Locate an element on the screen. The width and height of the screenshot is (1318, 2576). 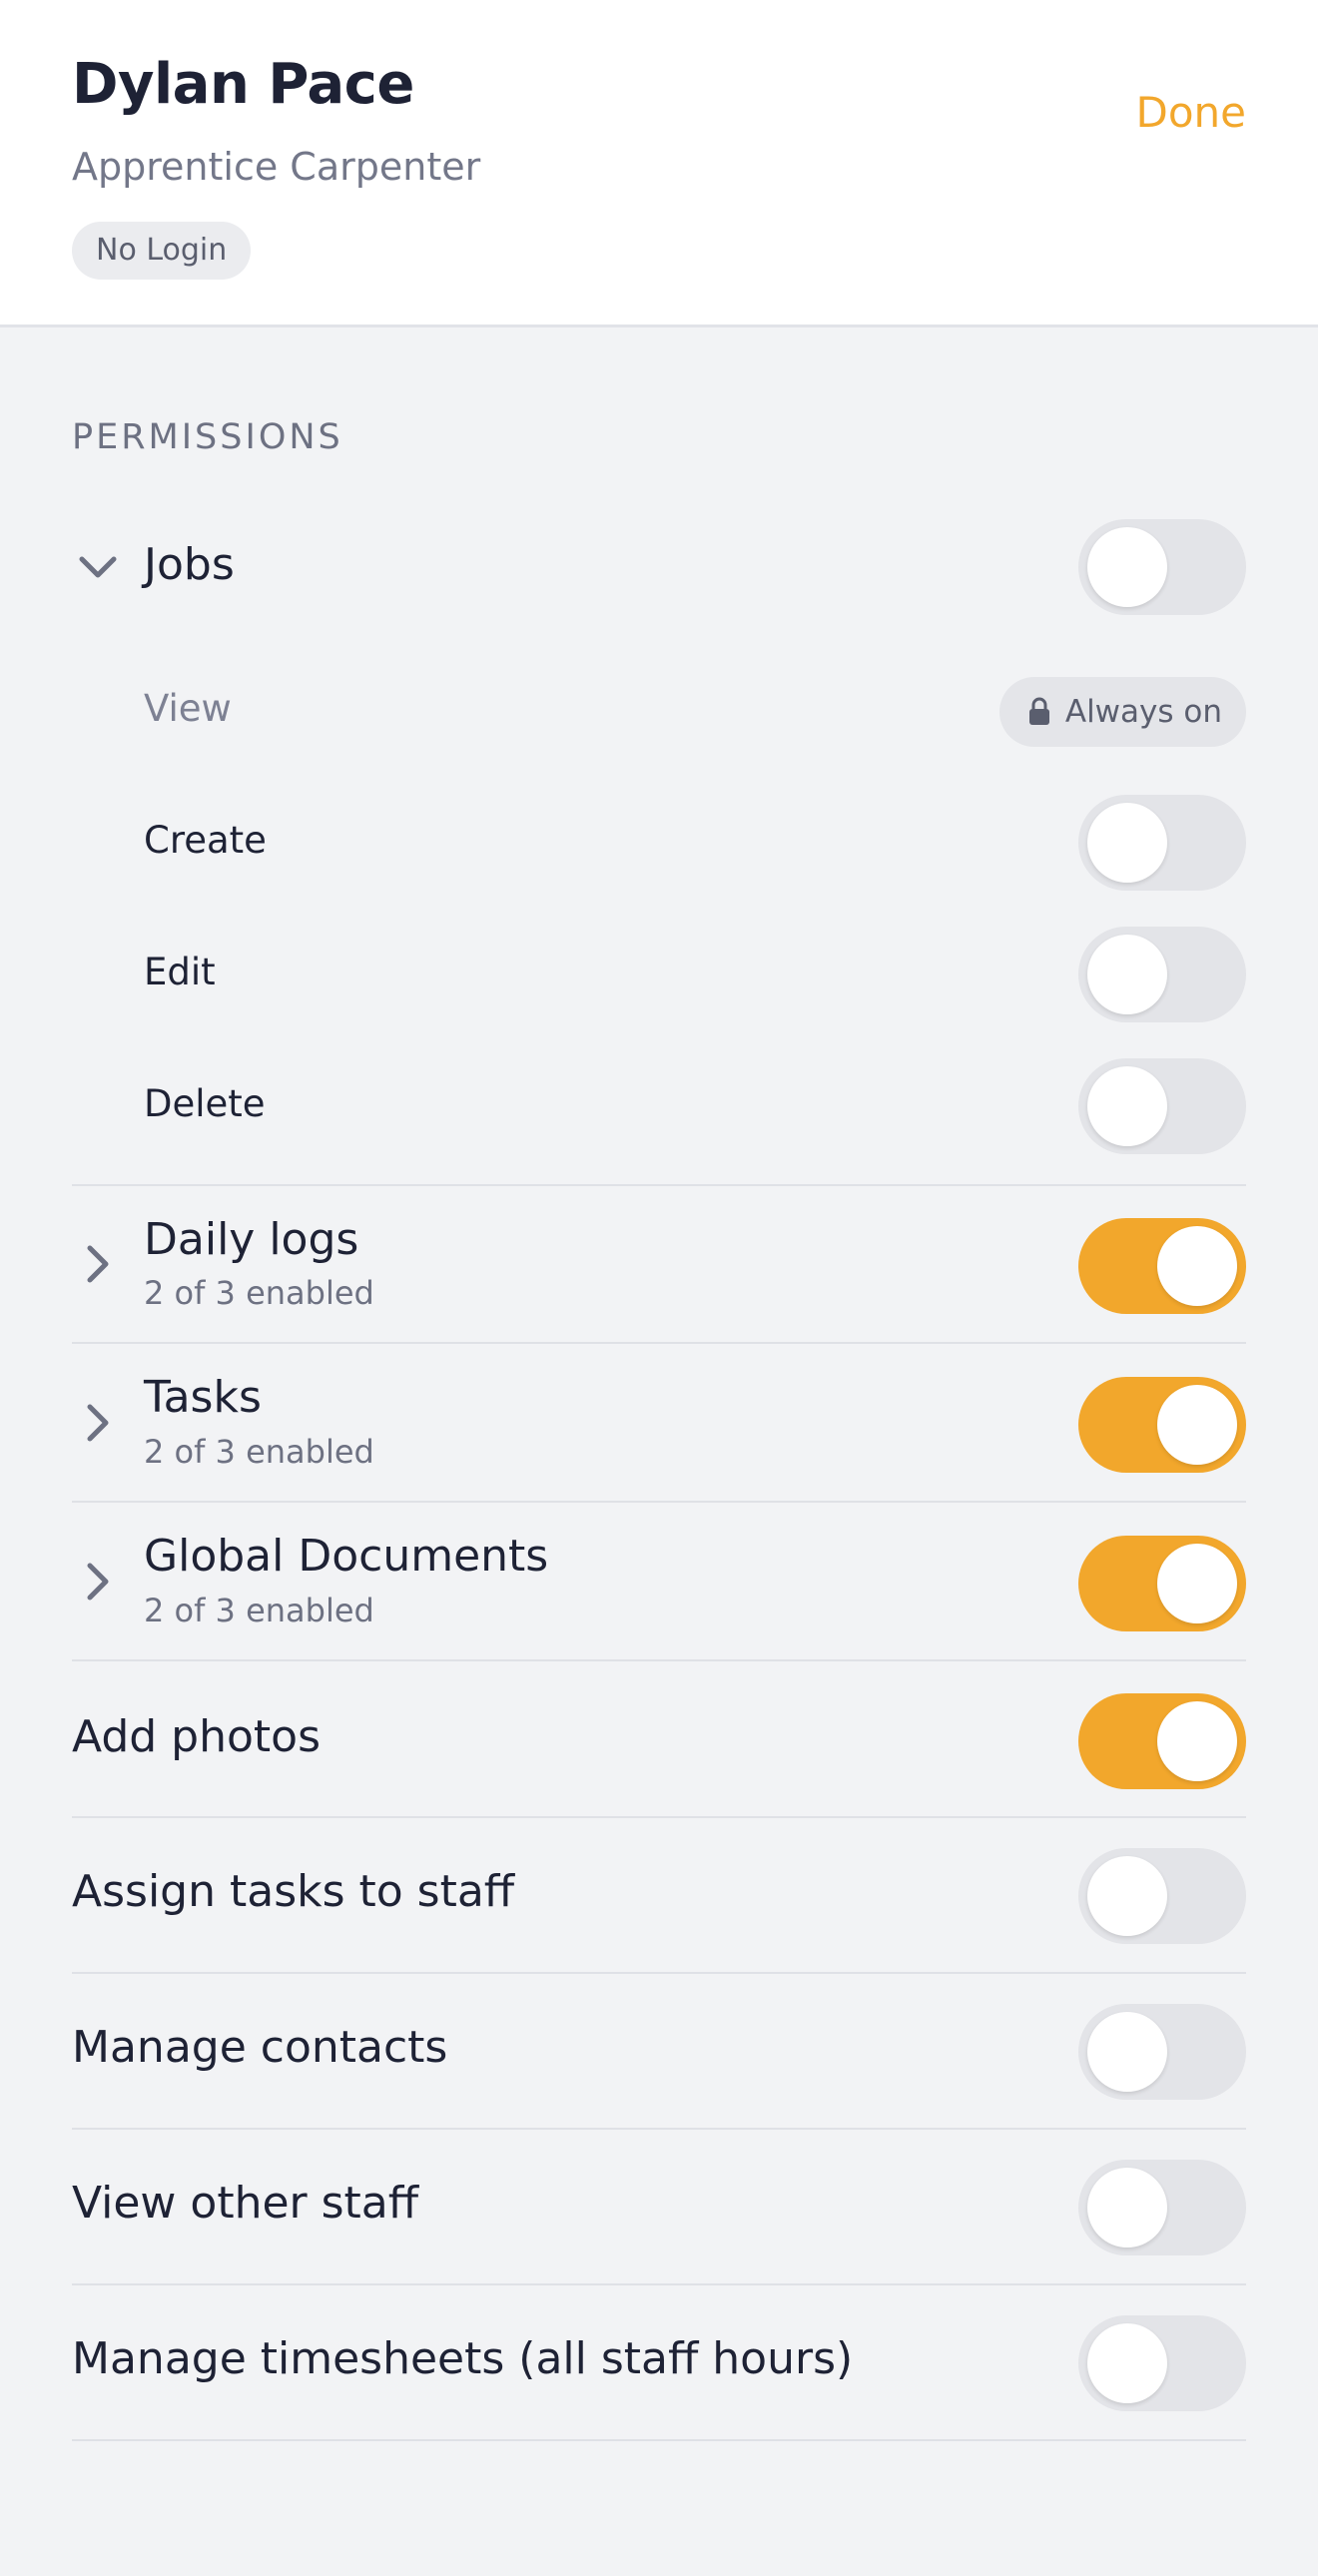
permission-add-photos: Add photos is located at coordinates (659, 1739).